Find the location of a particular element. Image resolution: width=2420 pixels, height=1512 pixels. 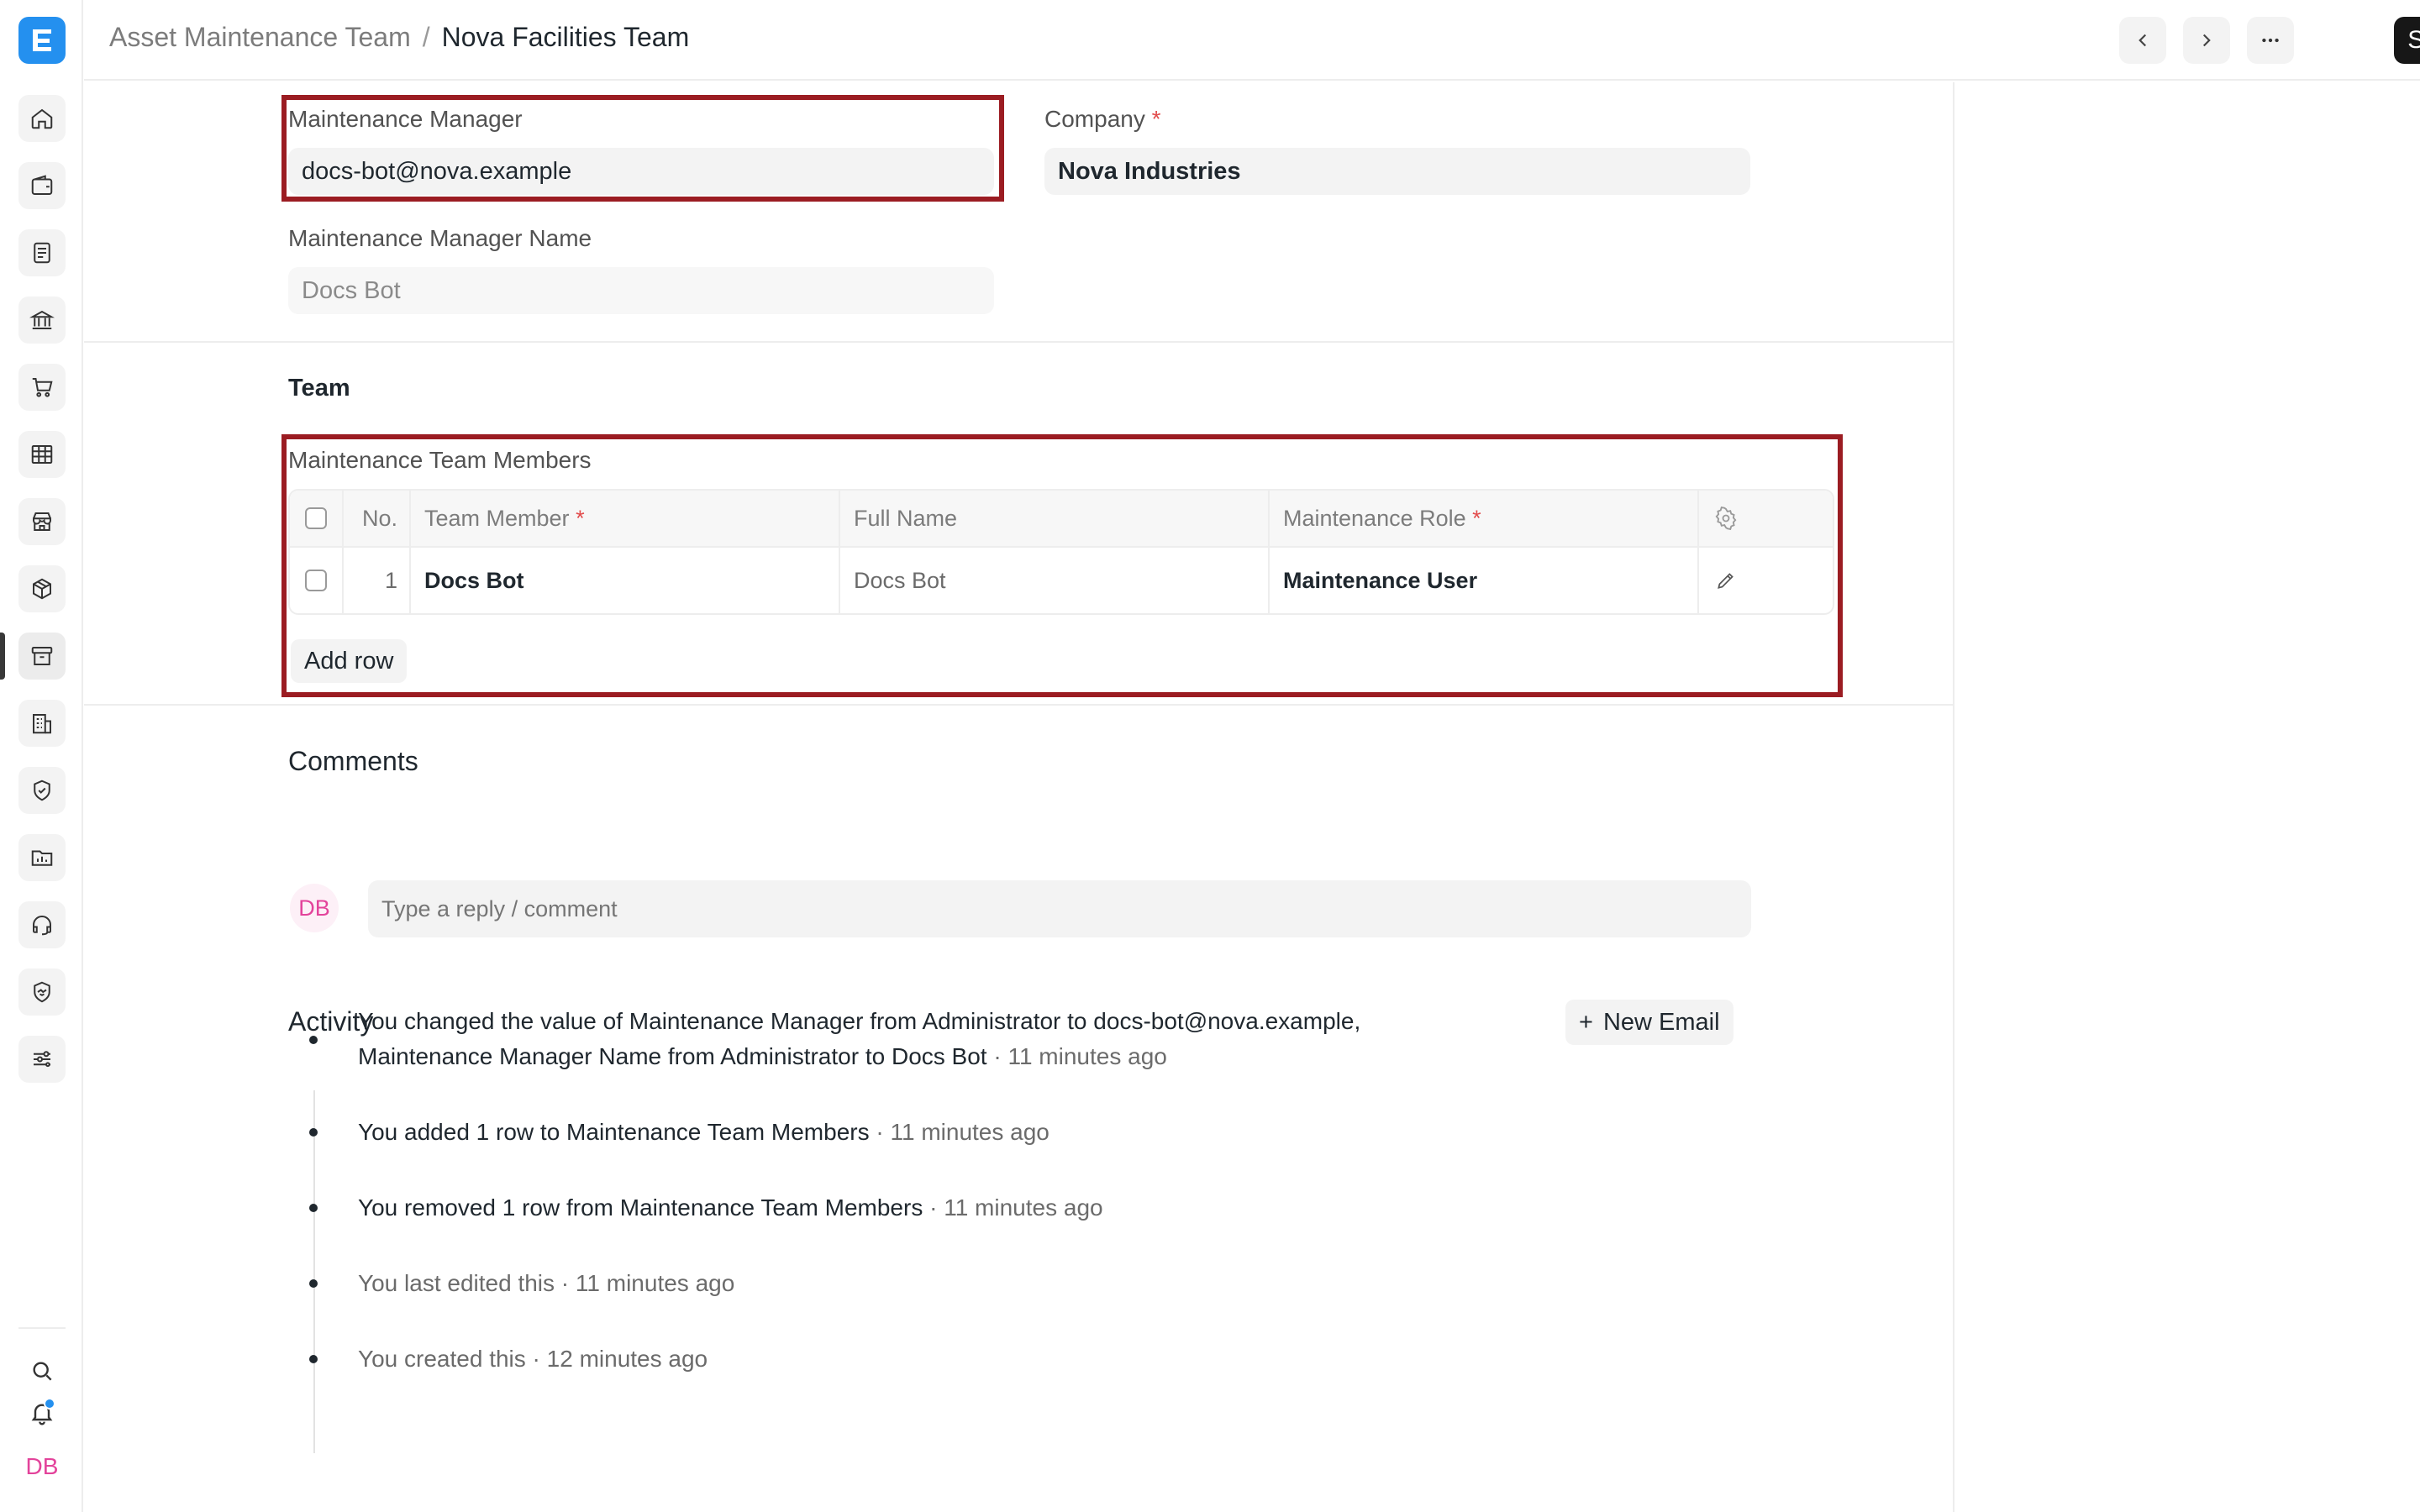

activity-value: Docs Bot is located at coordinates (939, 1056).